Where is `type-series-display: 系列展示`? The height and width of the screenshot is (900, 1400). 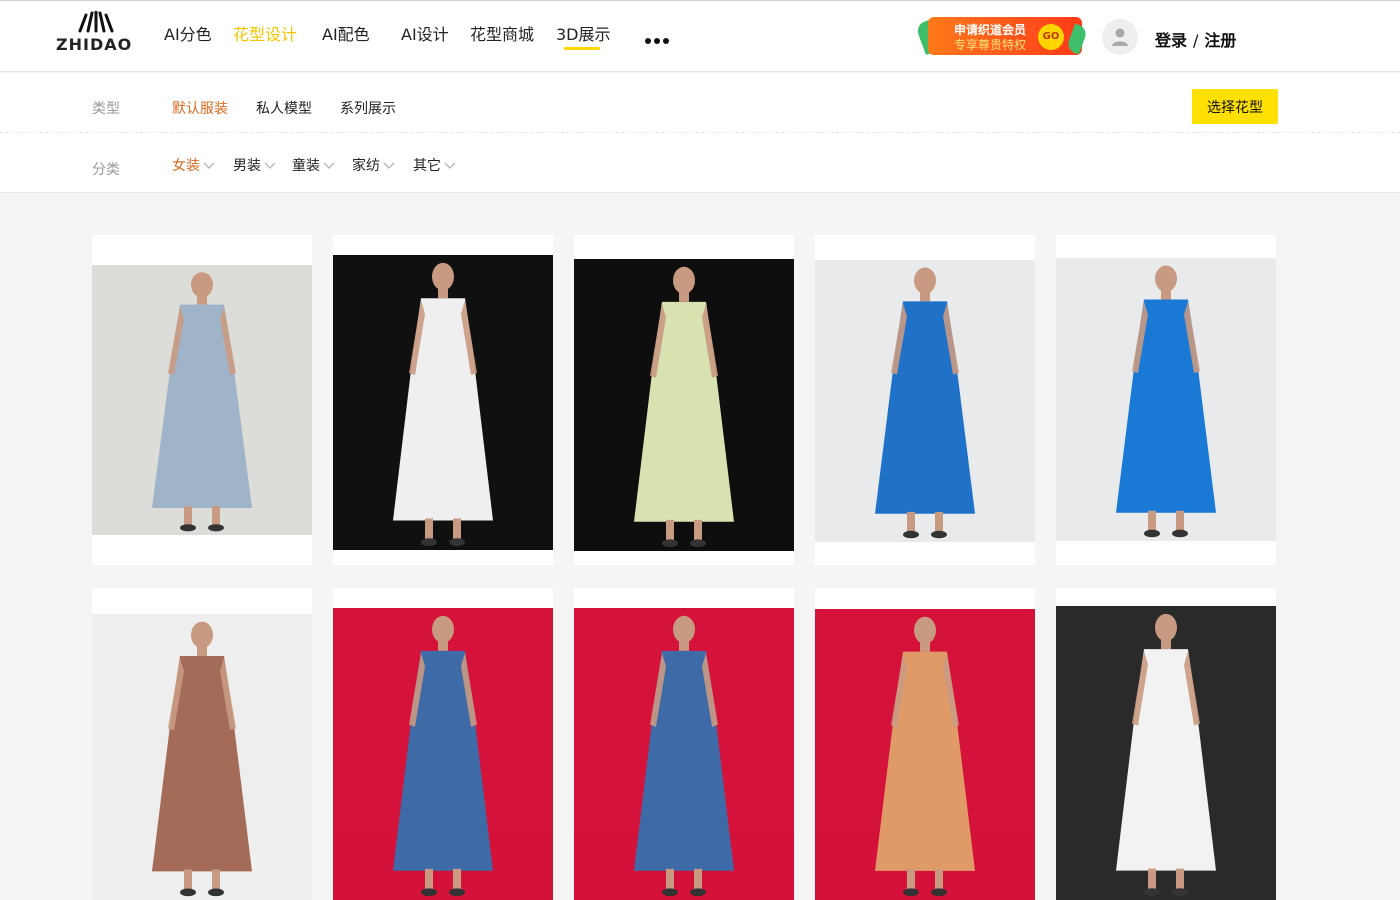
type-series-display: 系列展示 is located at coordinates (368, 108).